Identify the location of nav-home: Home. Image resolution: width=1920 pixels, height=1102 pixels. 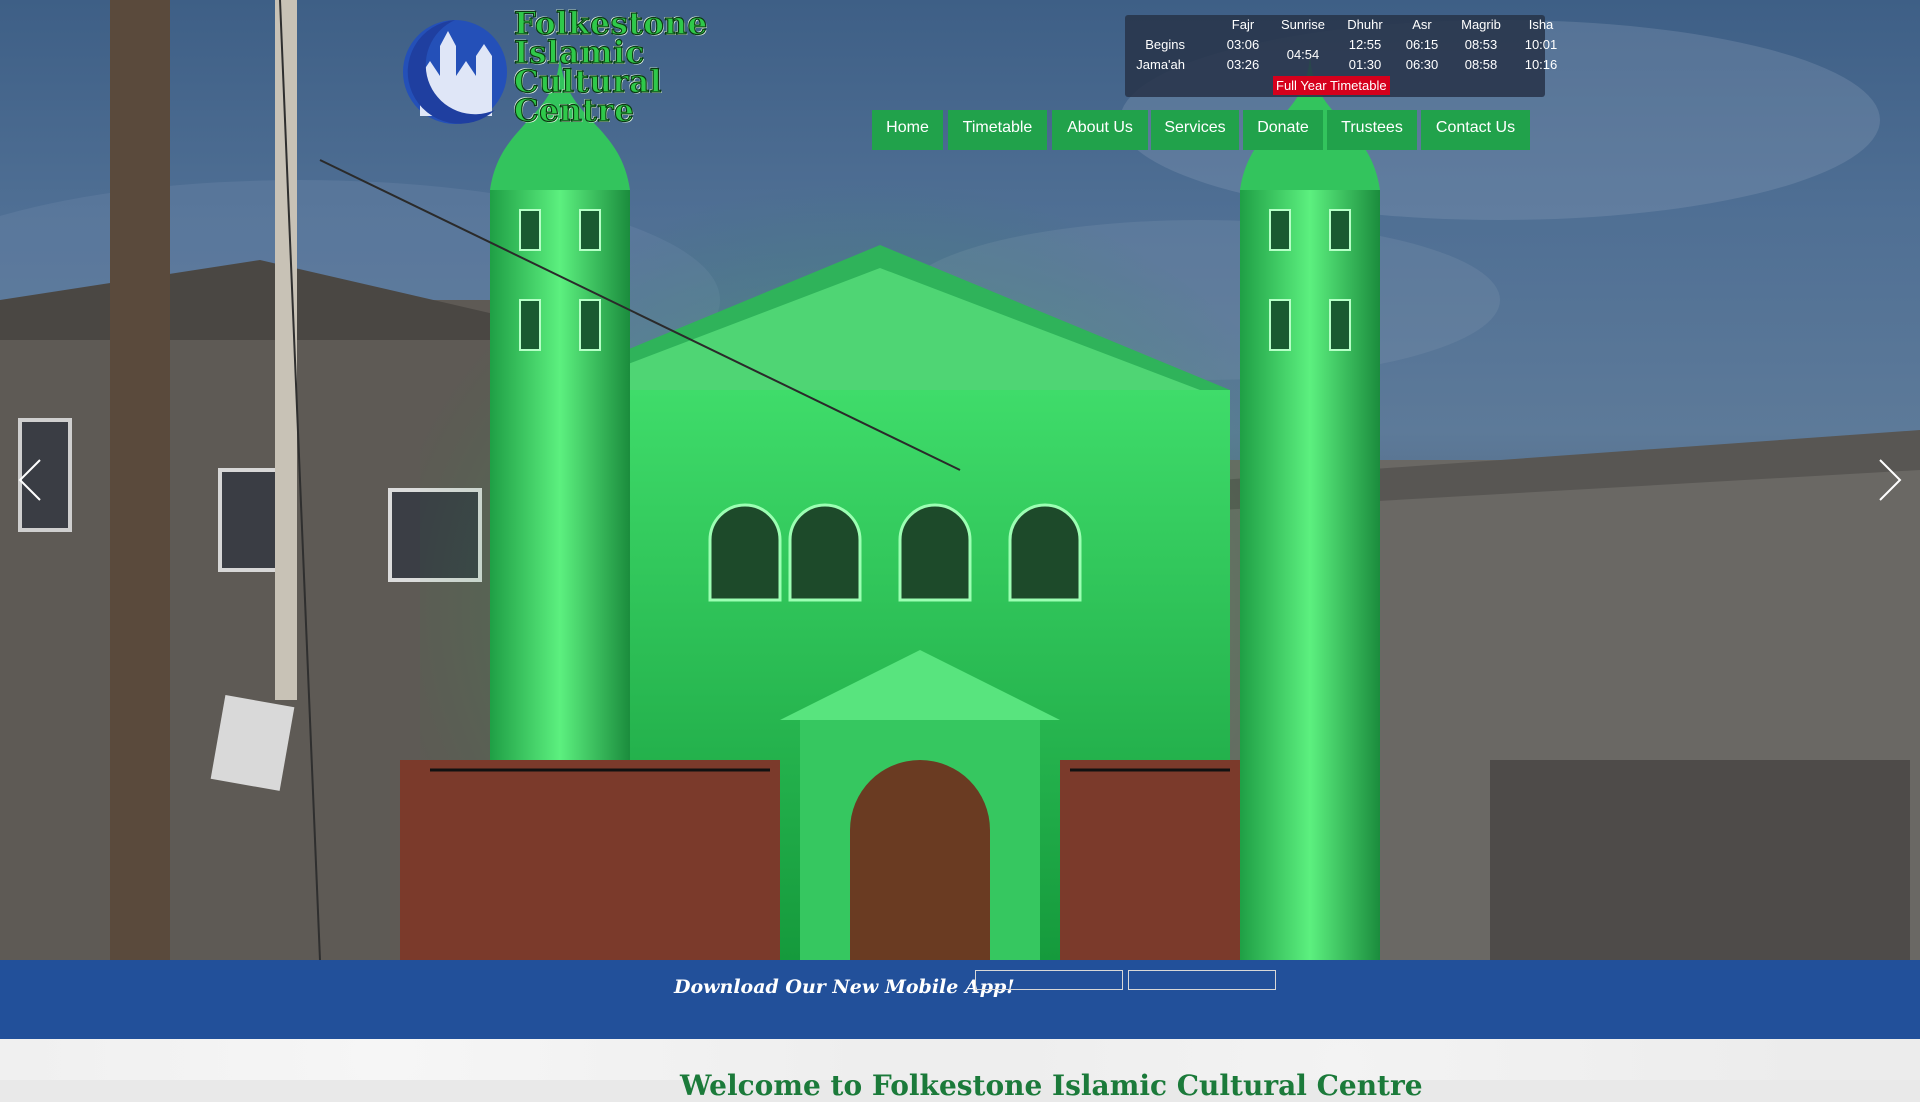
(907, 130).